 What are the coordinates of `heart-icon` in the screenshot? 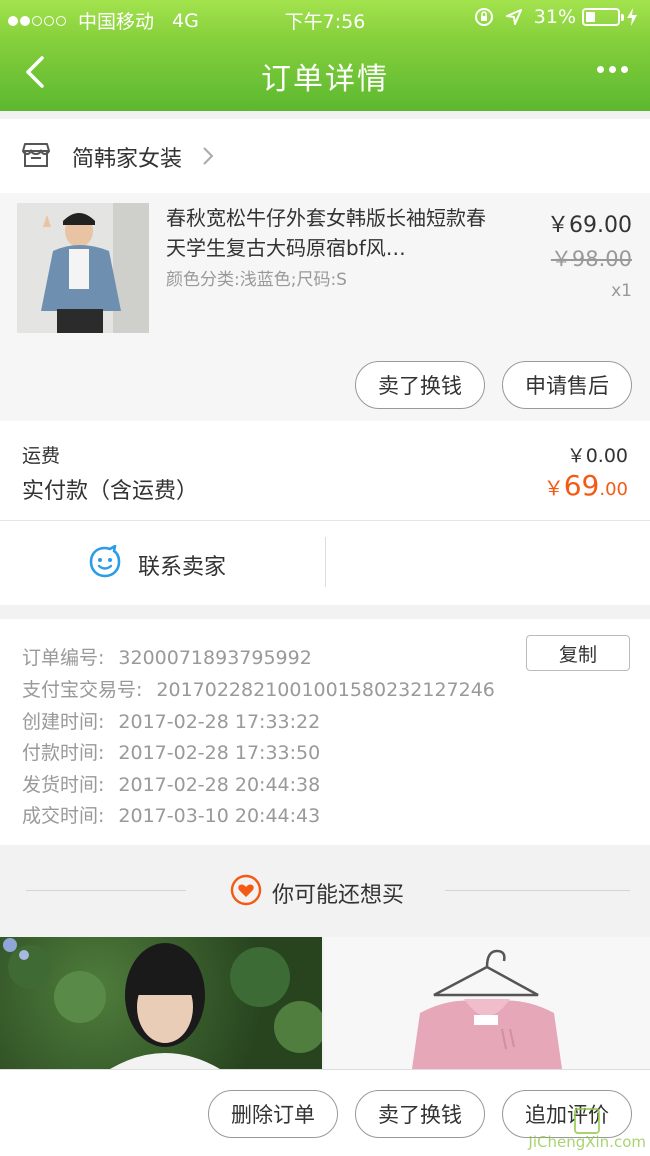 It's located at (246, 890).